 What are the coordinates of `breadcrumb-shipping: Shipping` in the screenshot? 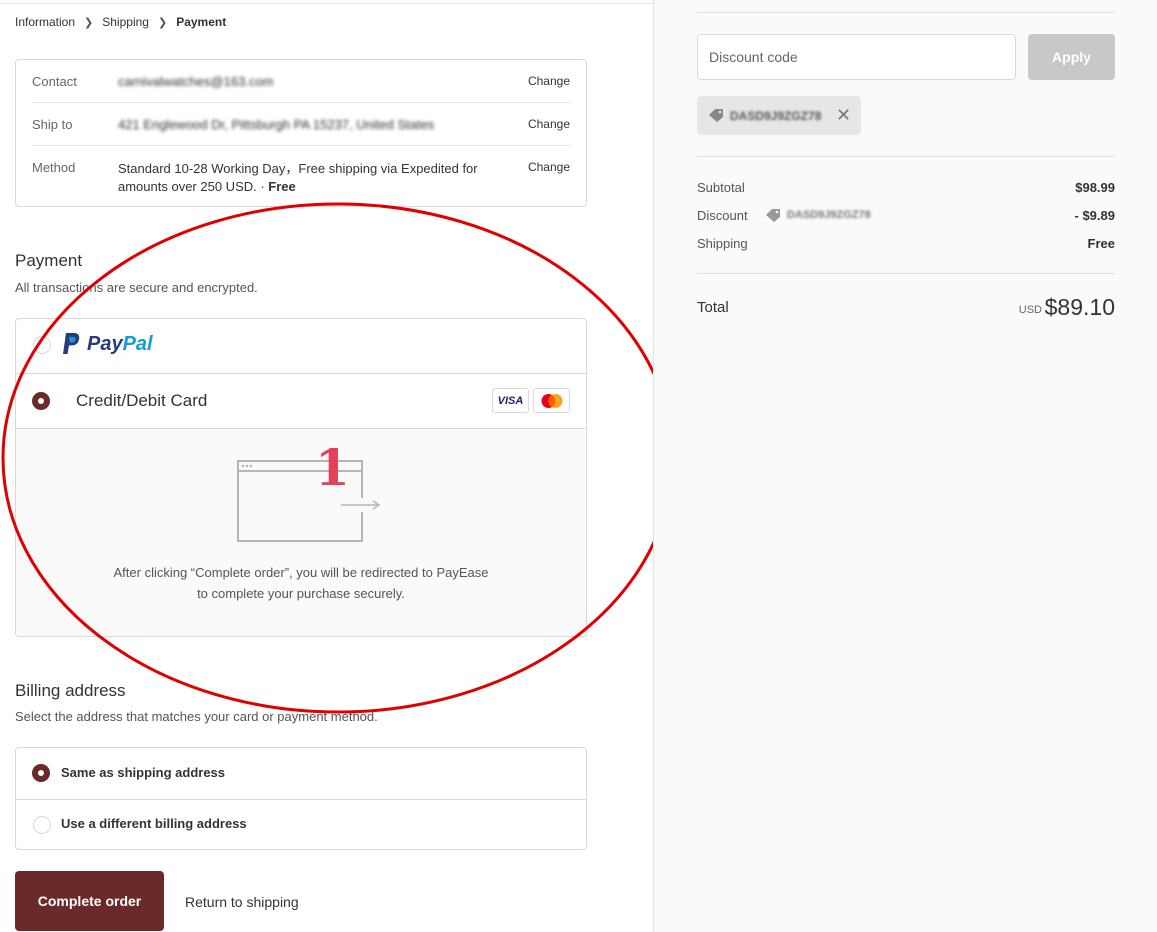 It's located at (125, 22).